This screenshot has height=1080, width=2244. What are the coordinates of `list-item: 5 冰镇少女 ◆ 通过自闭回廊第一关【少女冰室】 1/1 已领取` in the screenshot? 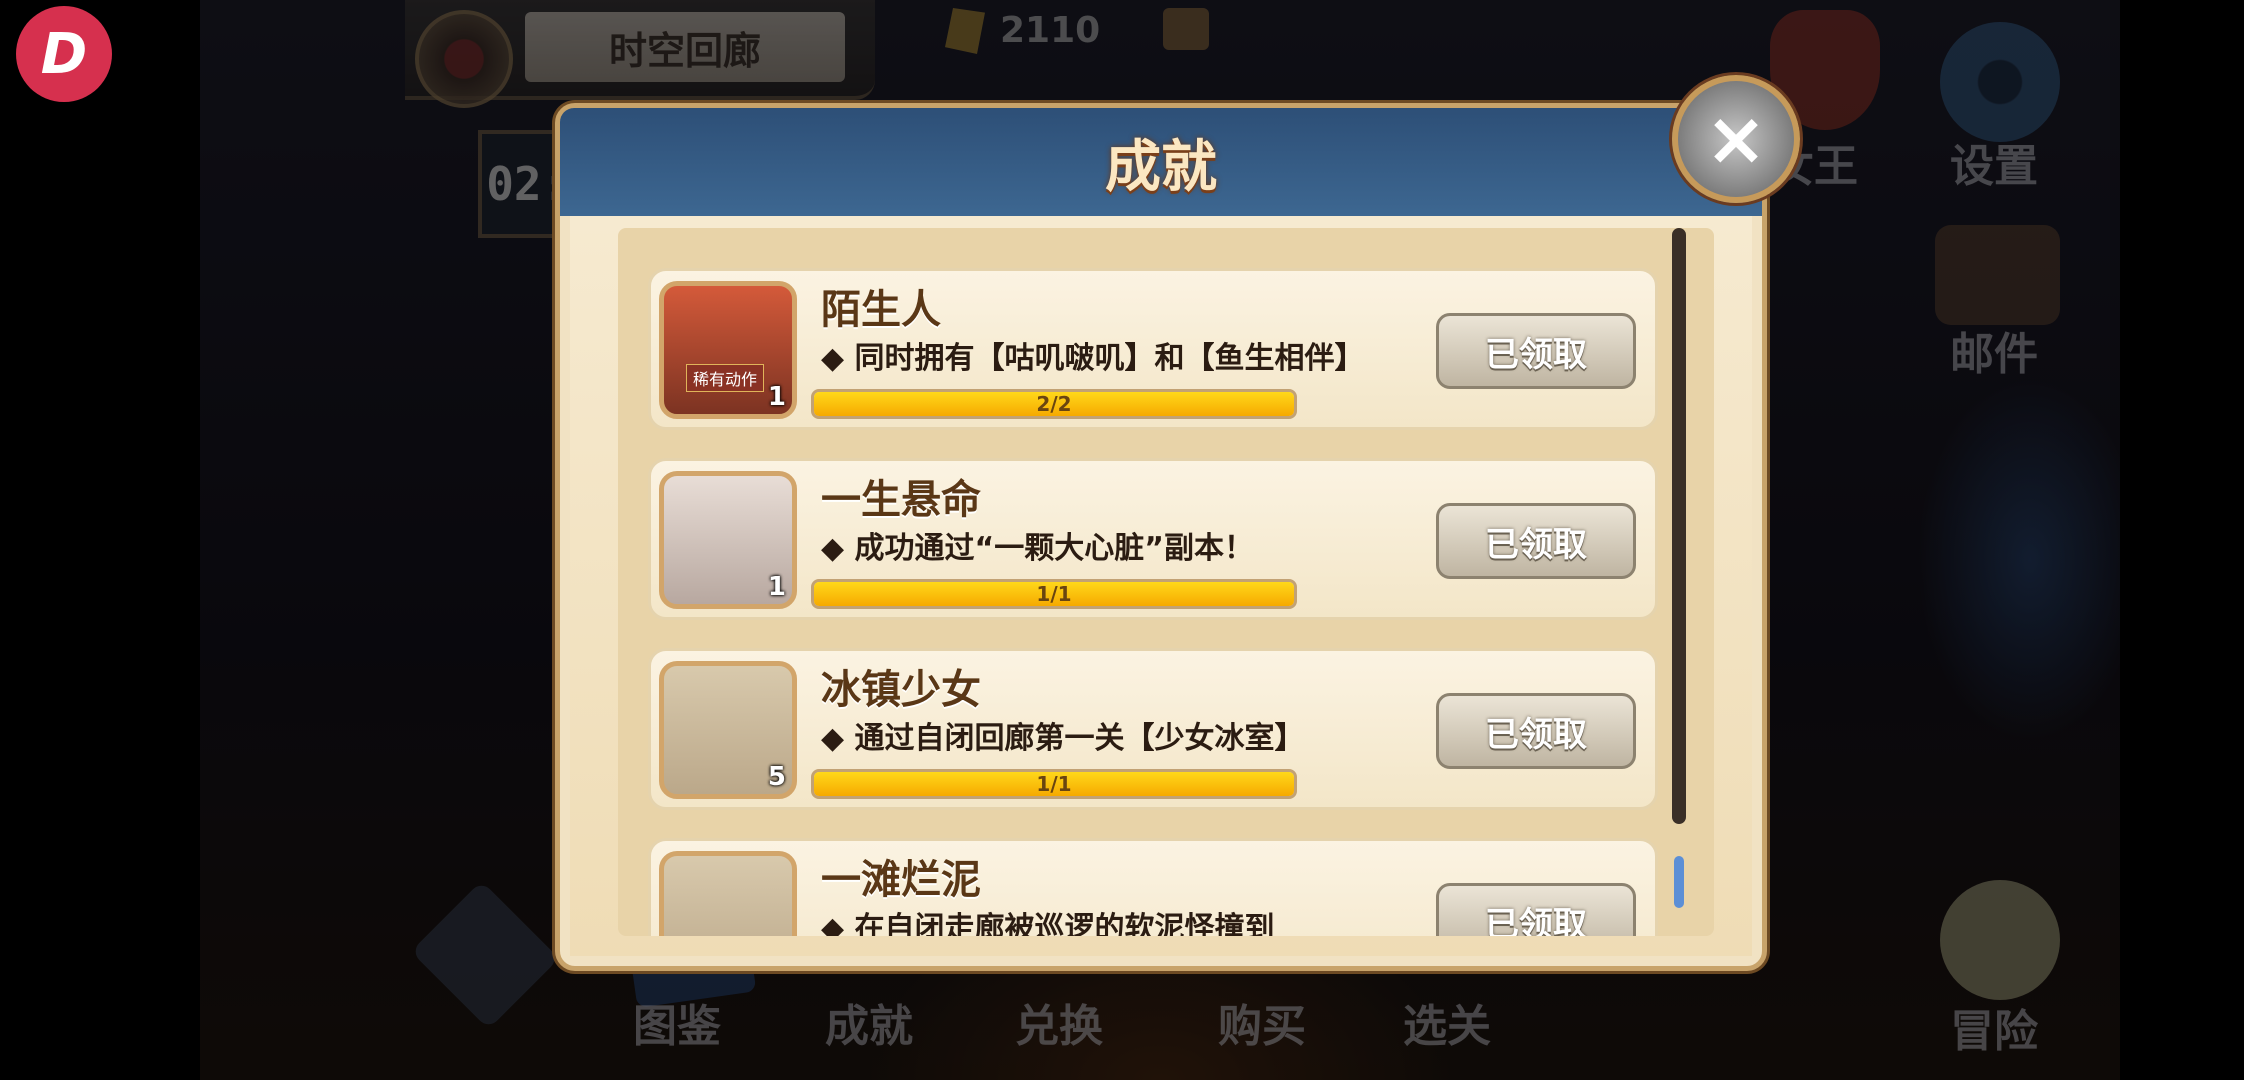 It's located at (1153, 729).